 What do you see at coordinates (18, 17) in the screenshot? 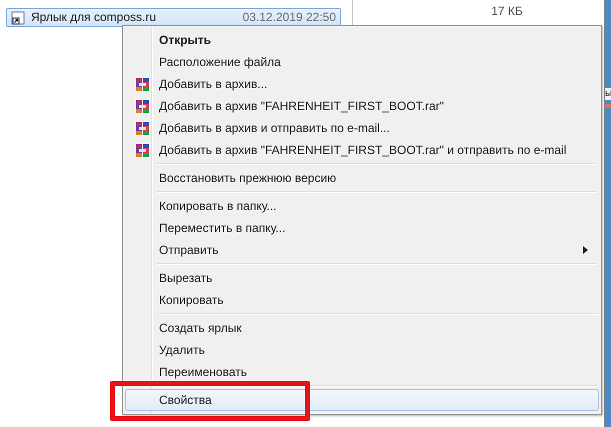
I see `shortcut-icon` at bounding box center [18, 17].